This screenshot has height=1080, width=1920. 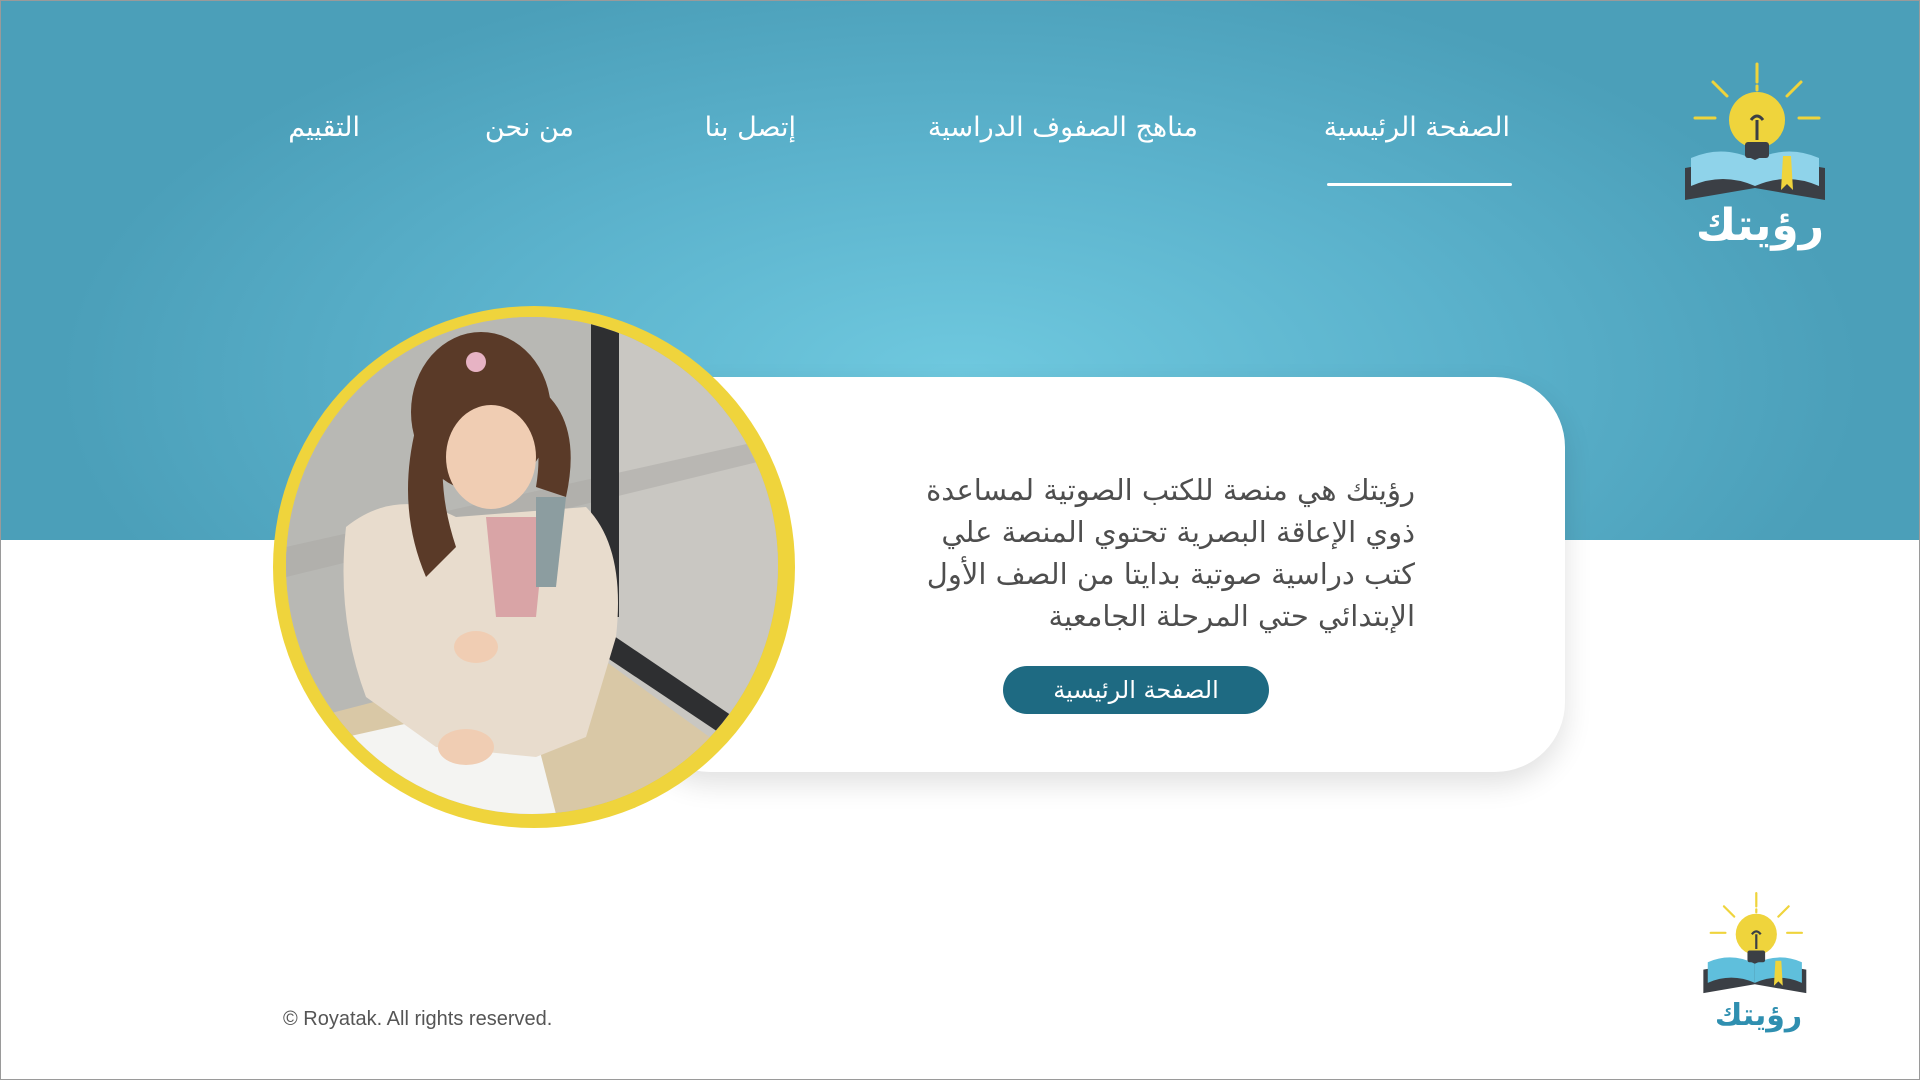 What do you see at coordinates (1136, 690) in the screenshot?
I see `home-button: الصفحة الرئيسية` at bounding box center [1136, 690].